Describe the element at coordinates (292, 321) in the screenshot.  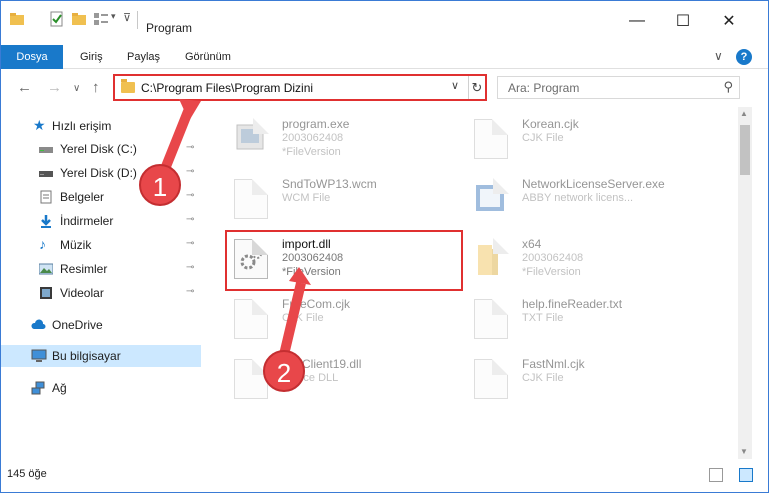
I see `arrow-to-import-dll` at that location.